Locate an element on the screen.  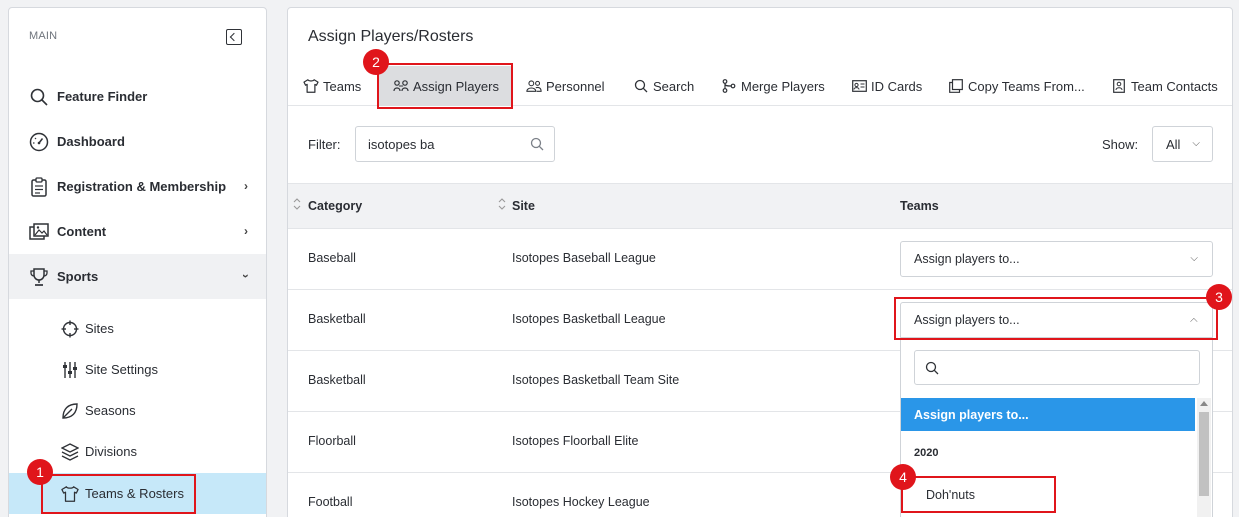
merge-icon is located at coordinates (729, 86).